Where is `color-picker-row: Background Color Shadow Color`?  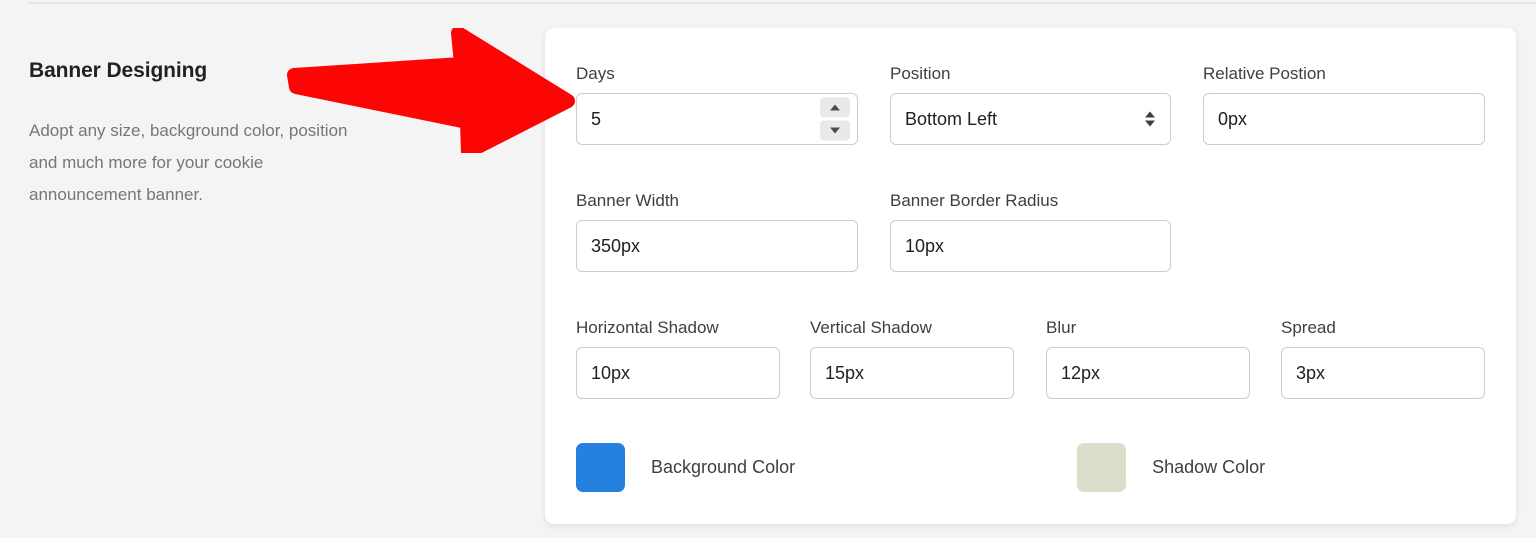
color-picker-row: Background Color Shadow Color is located at coordinates (920, 467).